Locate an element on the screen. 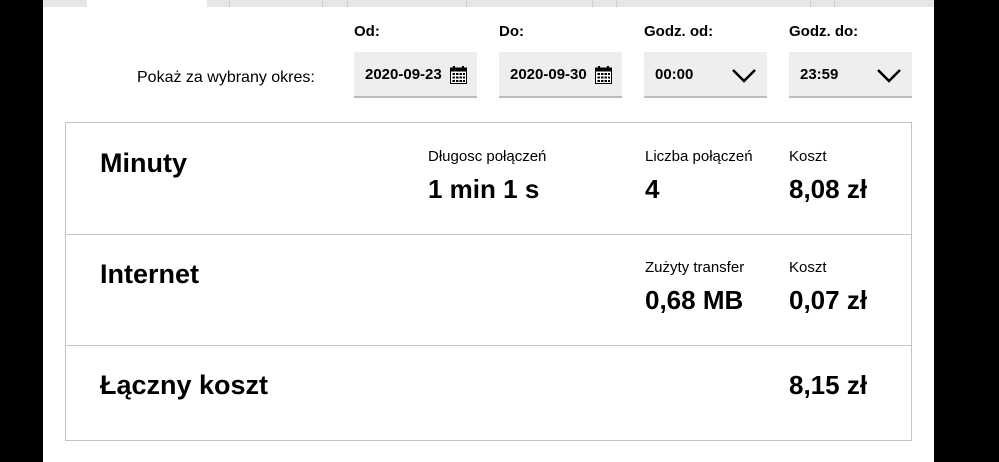 This screenshot has width=999, height=462. date-to-label: Do: is located at coordinates (511, 31).